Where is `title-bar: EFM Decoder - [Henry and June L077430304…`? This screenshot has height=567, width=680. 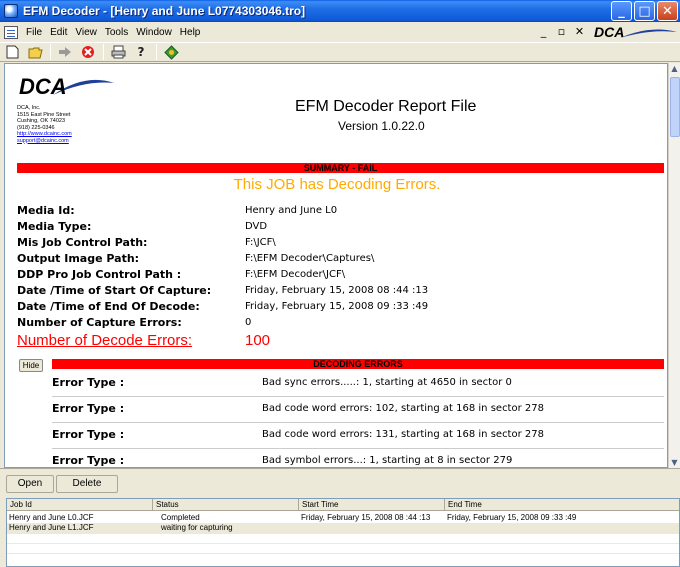
title-bar: EFM Decoder - [Henry and June L077430304… is located at coordinates (340, 11).